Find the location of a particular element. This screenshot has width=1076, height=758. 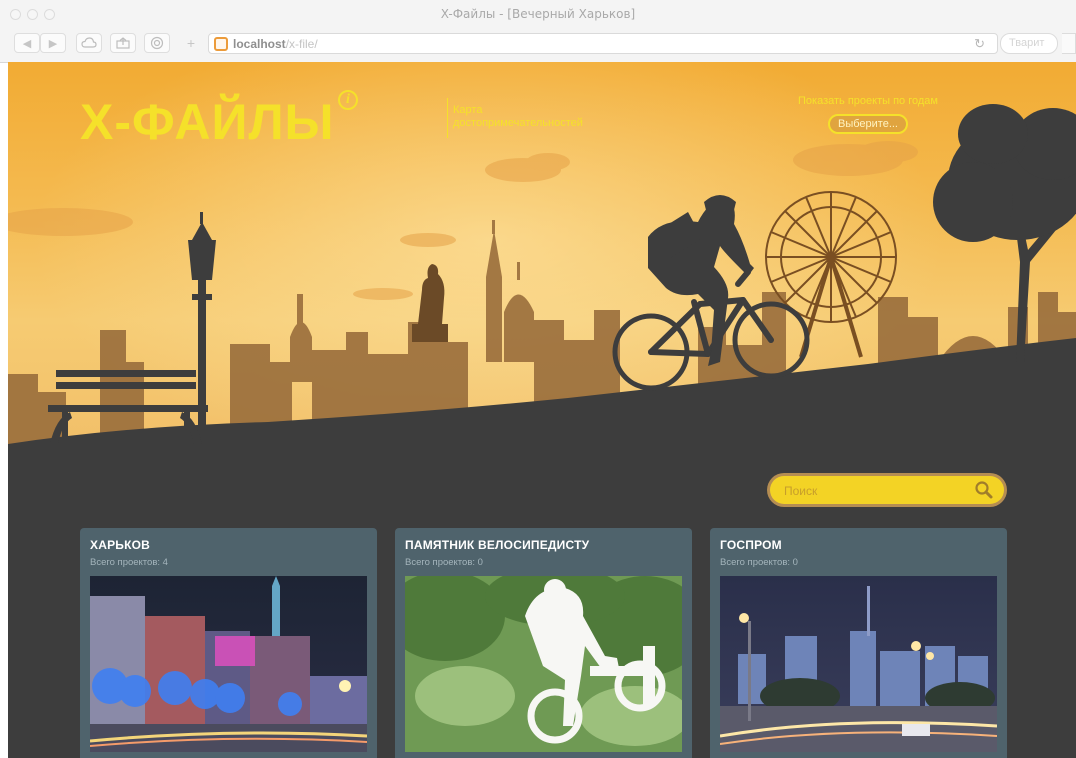

info-icon: i is located at coordinates (348, 100).